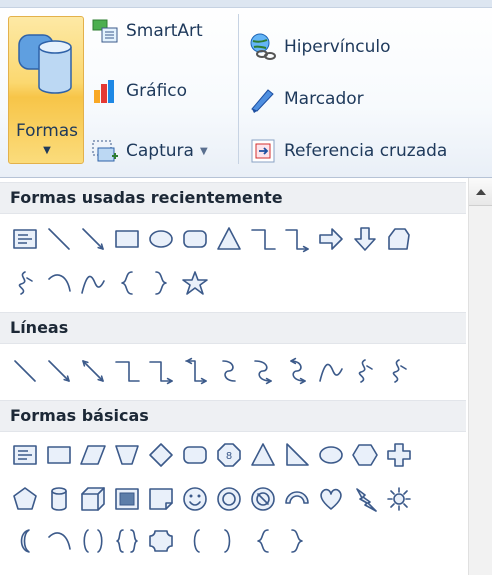 The height and width of the screenshot is (575, 492). I want to click on shape-parallelogram, so click(93, 455).